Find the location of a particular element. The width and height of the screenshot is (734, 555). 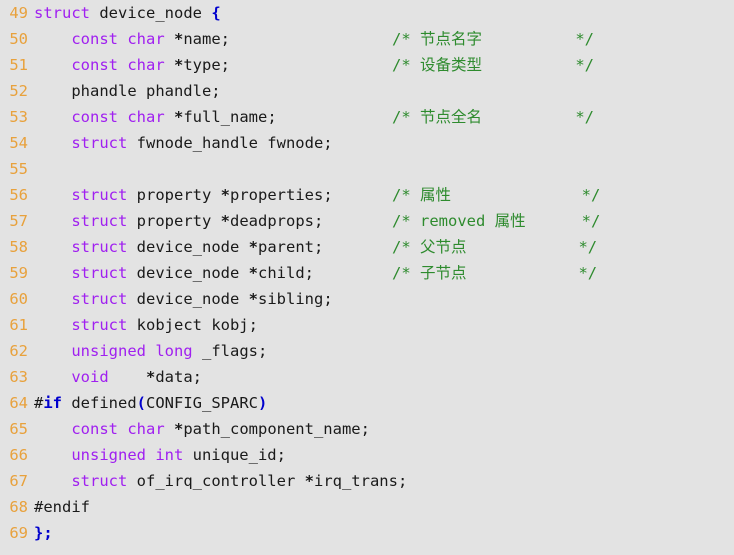

token-brace: }; is located at coordinates (43, 533).